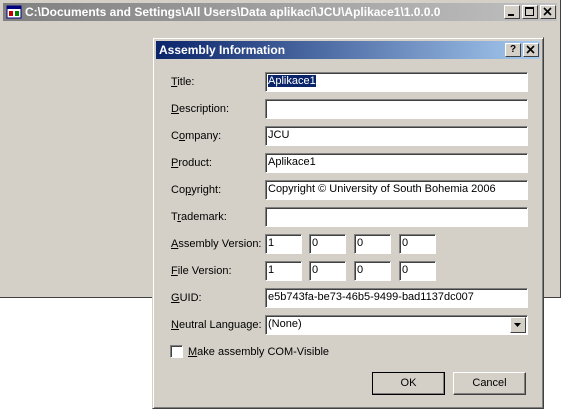 Image resolution: width=561 pixels, height=420 pixels. I want to click on file-version-revision: 0, so click(417, 271).